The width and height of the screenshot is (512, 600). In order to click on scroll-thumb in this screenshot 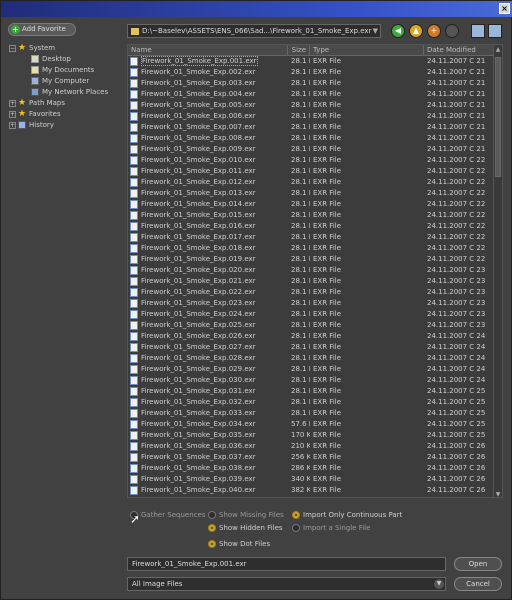, I will do `click(498, 117)`.